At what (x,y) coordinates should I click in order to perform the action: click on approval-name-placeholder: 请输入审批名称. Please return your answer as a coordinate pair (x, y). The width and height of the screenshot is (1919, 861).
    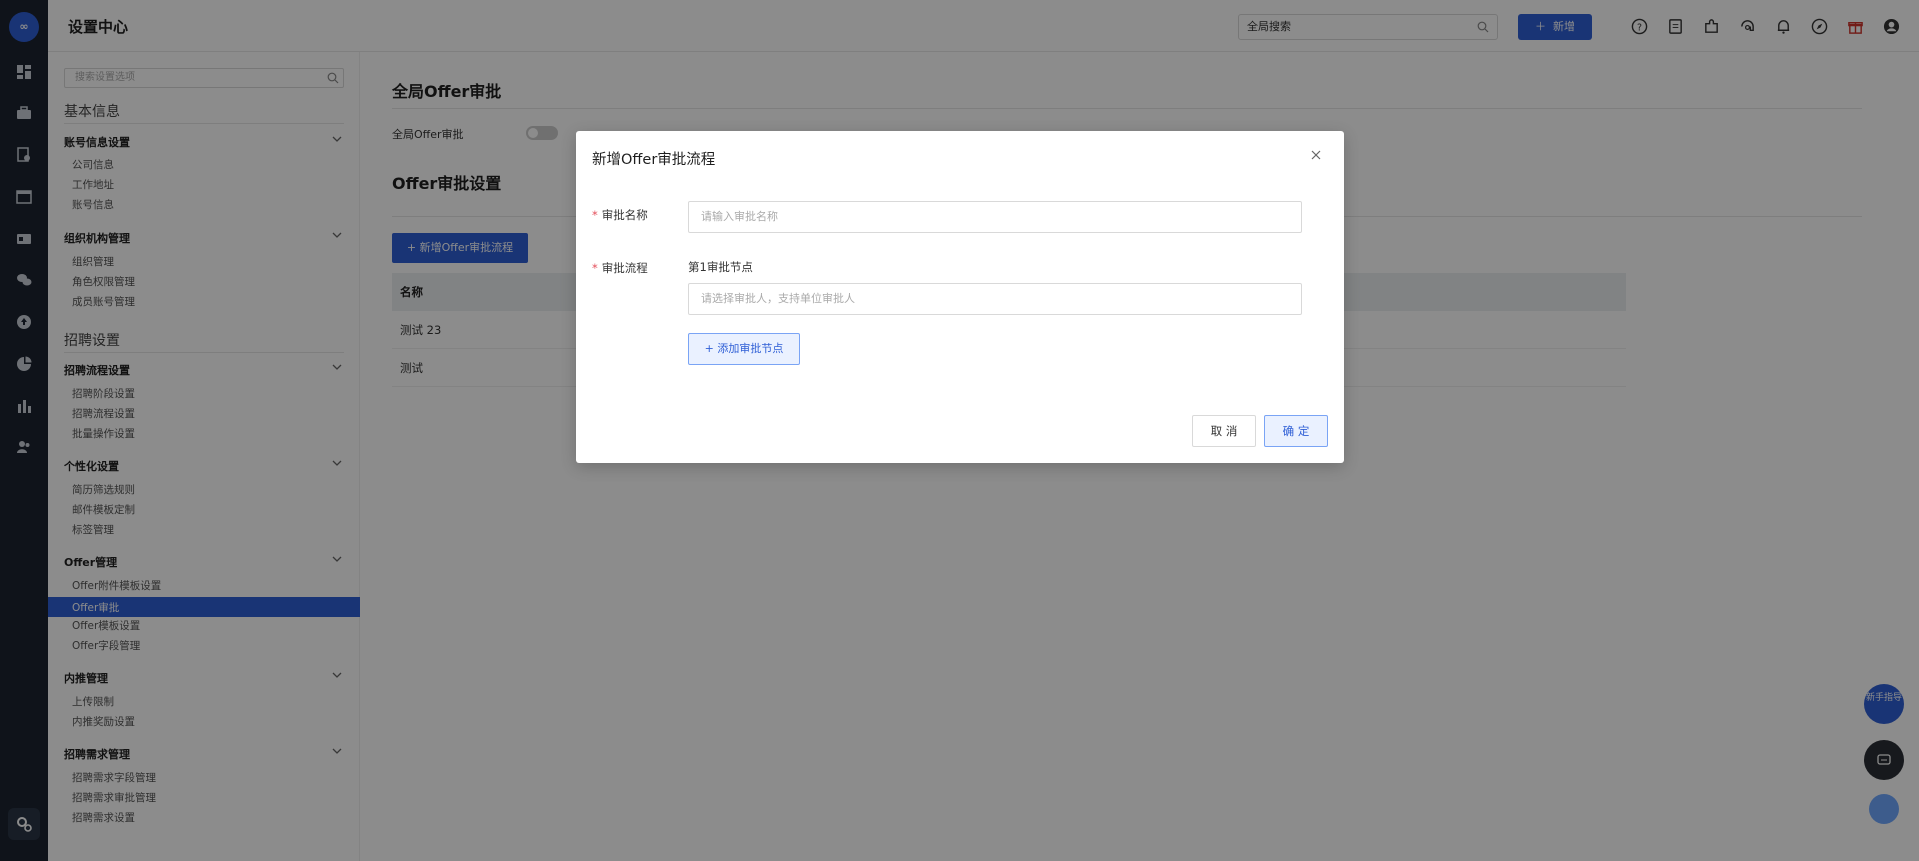
    Looking at the image, I should click on (739, 216).